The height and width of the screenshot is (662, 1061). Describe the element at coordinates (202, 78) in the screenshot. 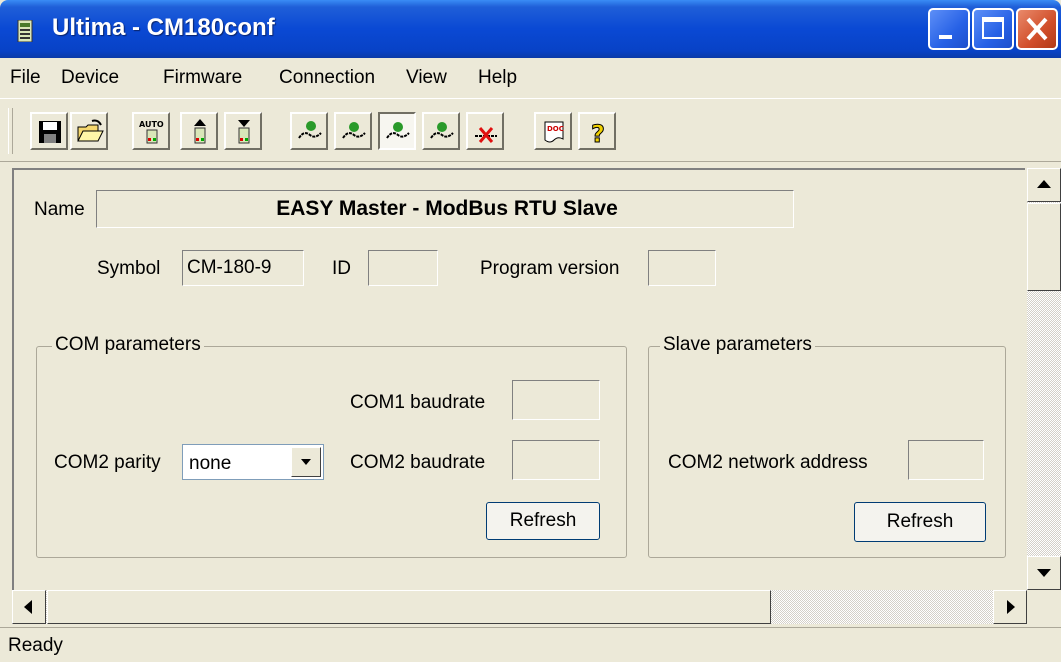

I see `menu-firmware: Firmware` at that location.